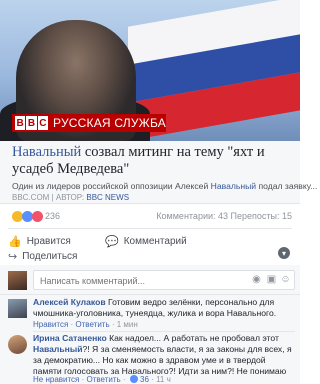 The height and width of the screenshot is (384, 320). I want to click on comment-input-box: ◉ ▣ ☺, so click(164, 280).